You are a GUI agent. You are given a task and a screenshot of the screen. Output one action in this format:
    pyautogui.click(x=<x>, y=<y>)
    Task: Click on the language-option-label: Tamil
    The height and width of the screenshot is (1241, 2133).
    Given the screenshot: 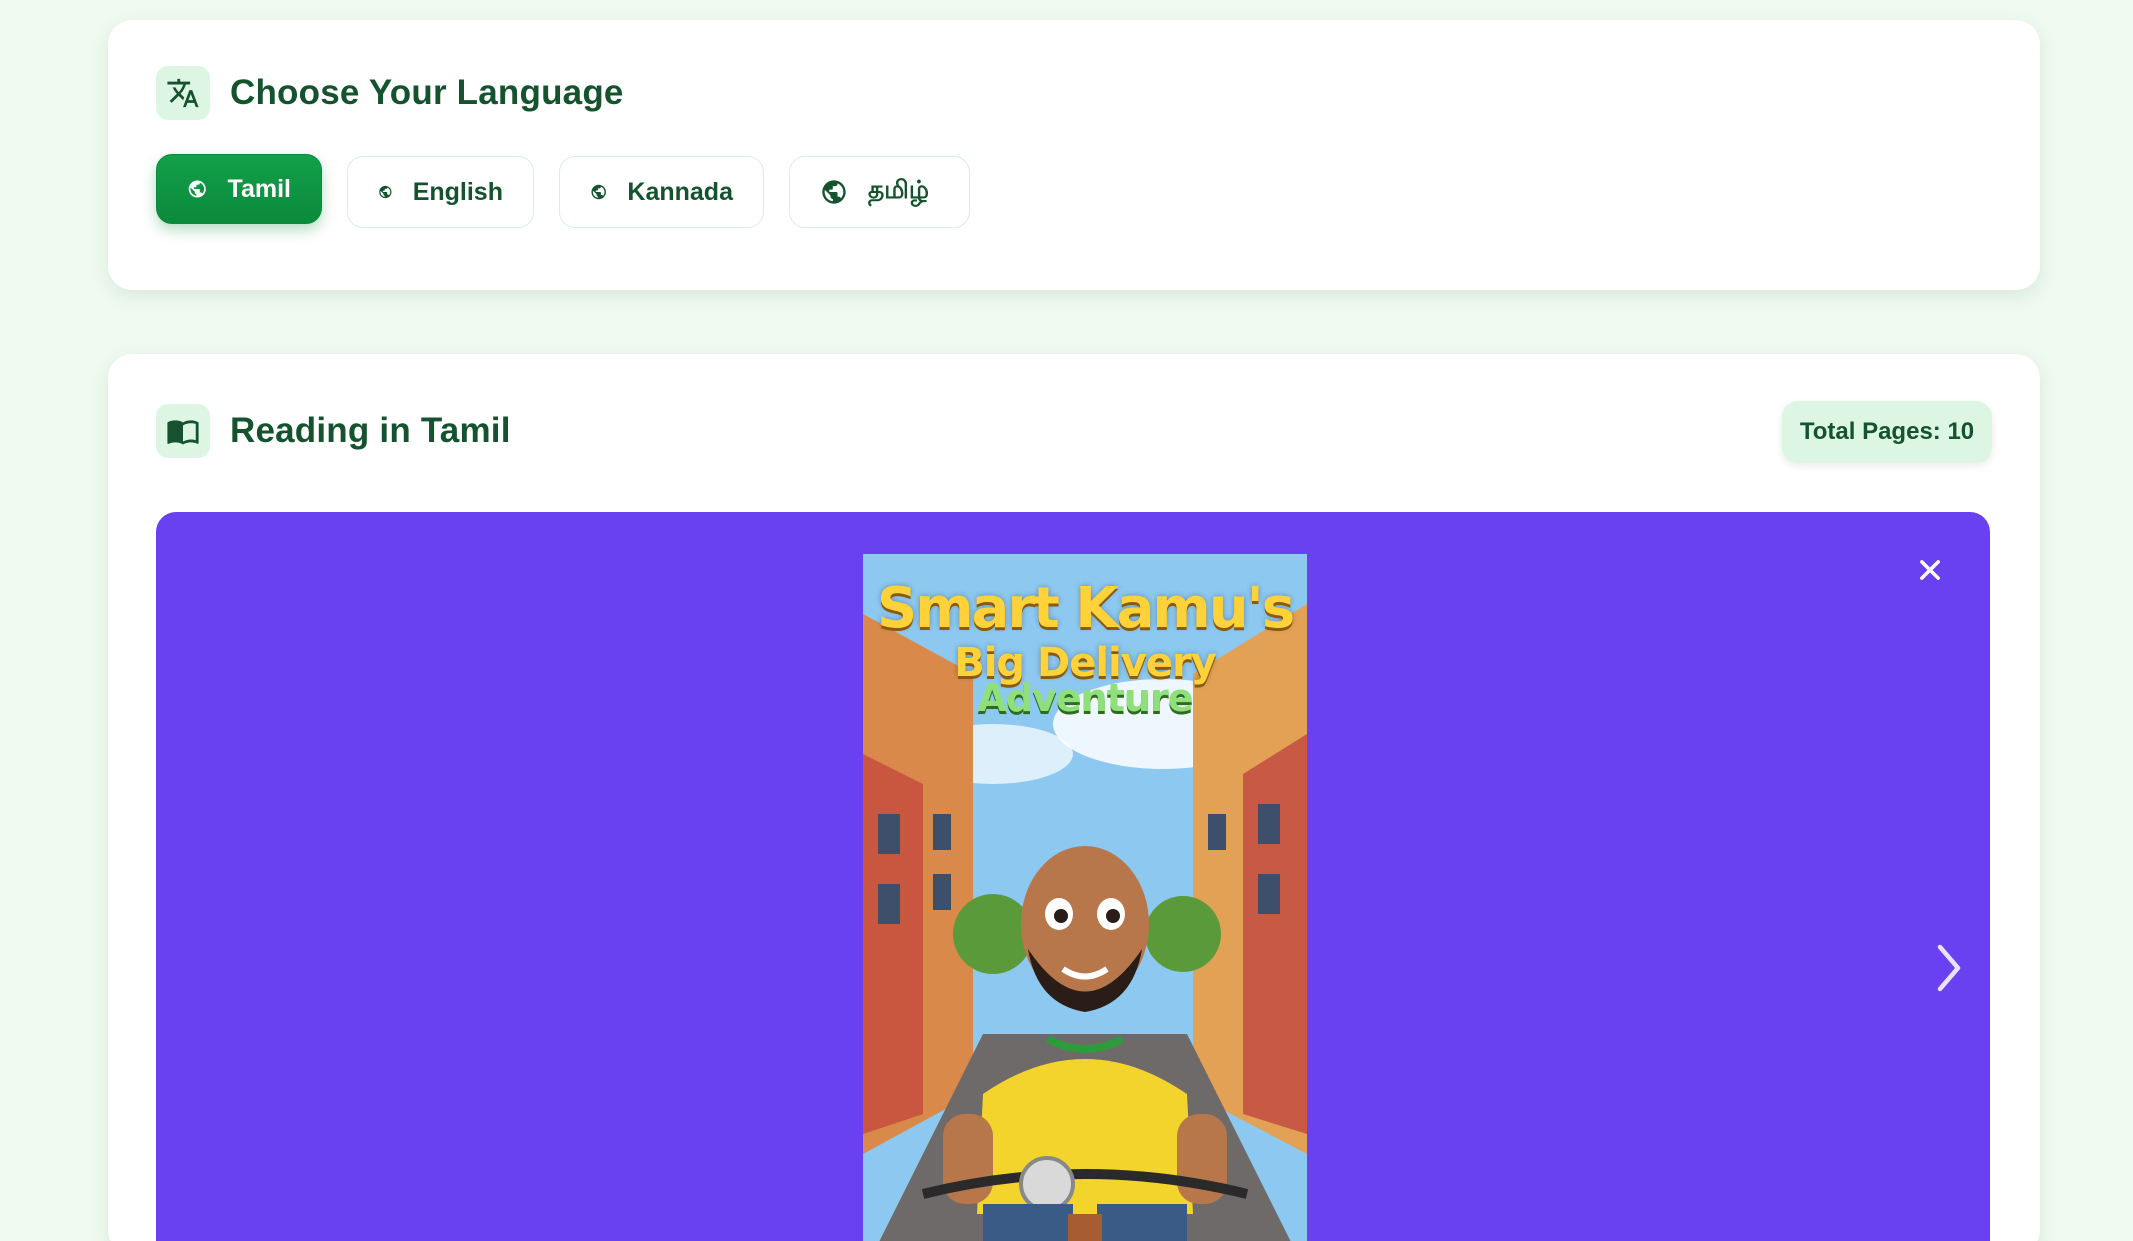 What is the action you would take?
    pyautogui.click(x=259, y=188)
    